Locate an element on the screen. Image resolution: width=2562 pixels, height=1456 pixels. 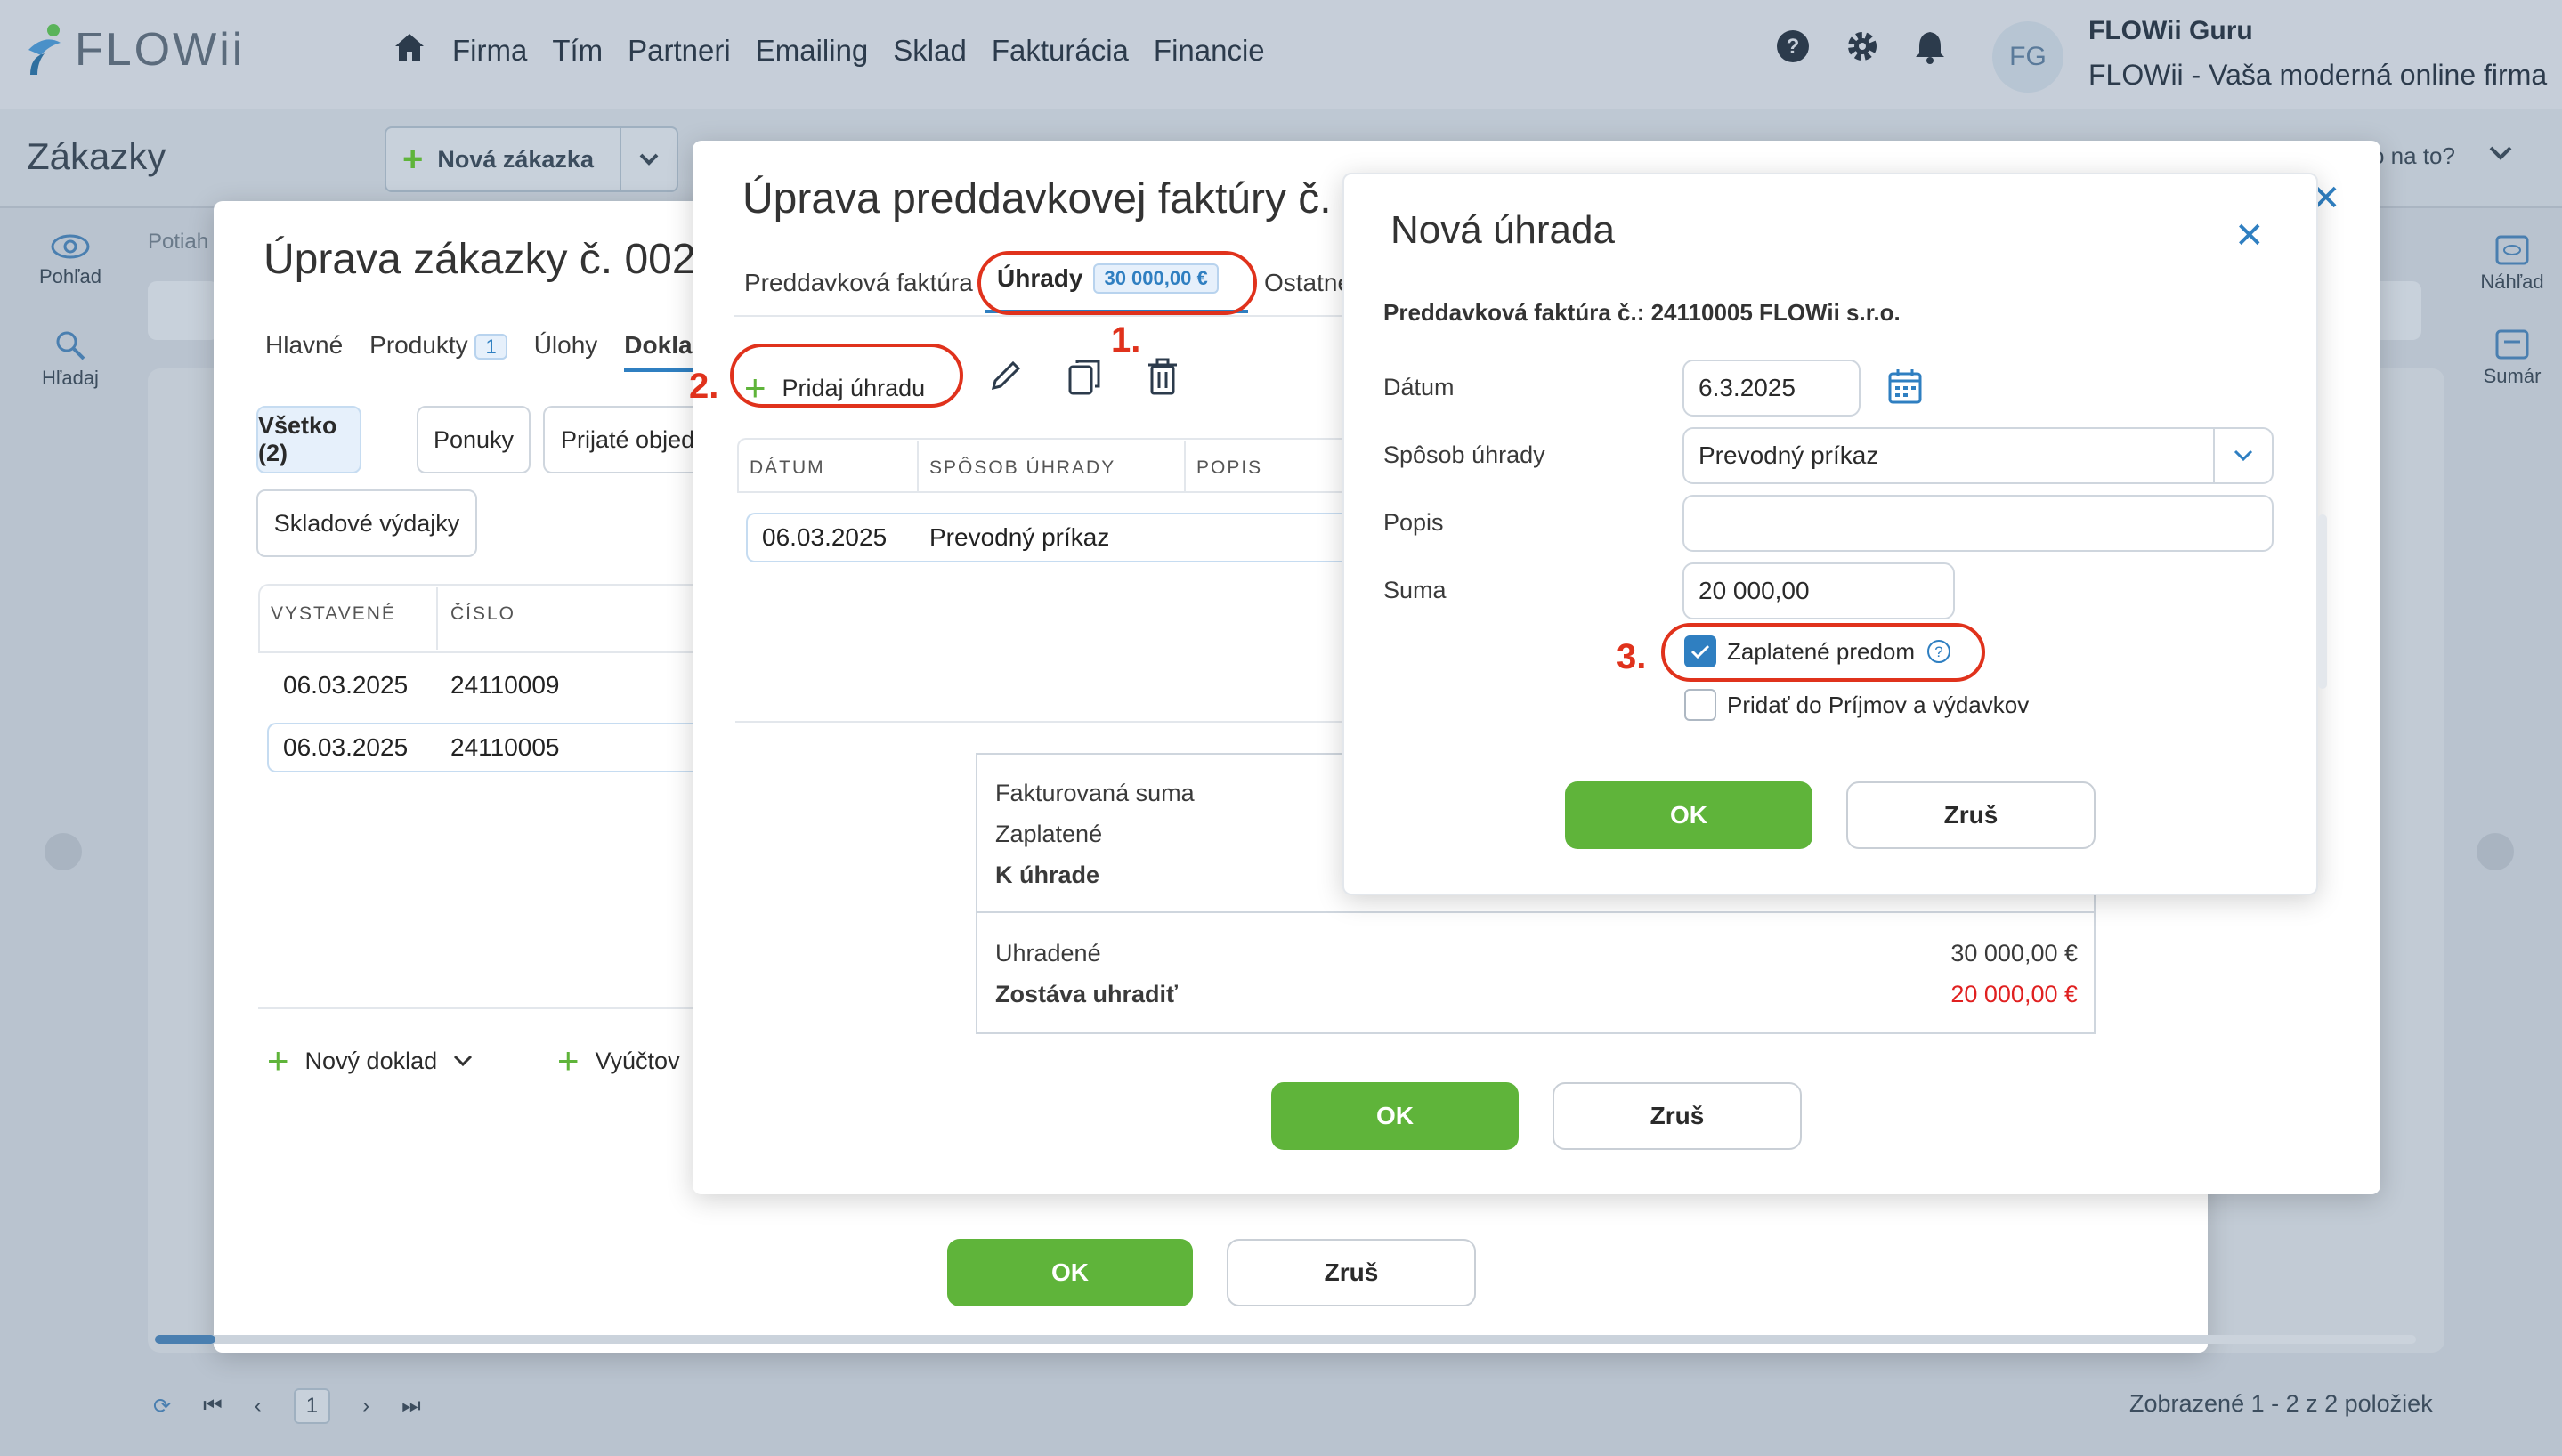
tab-other: Ostatné is located at coordinates (1304, 283).